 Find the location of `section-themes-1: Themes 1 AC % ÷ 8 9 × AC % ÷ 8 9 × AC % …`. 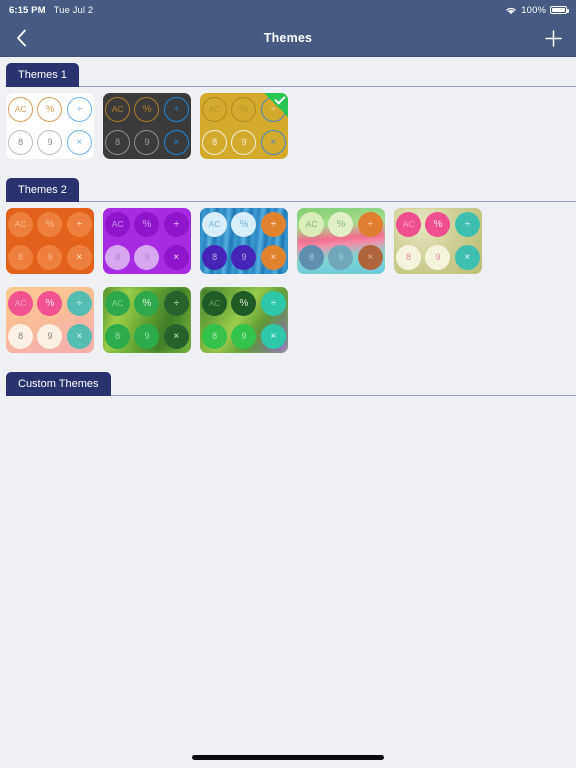

section-themes-1: Themes 1 AC % ÷ 8 9 × AC % ÷ 8 9 × AC % … is located at coordinates (288, 114).